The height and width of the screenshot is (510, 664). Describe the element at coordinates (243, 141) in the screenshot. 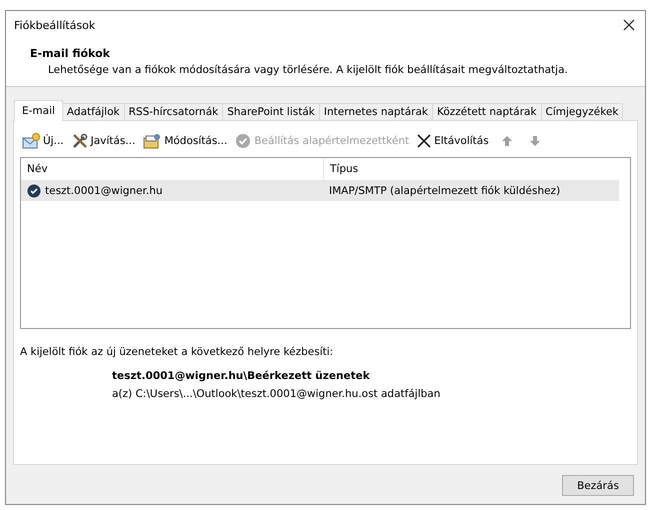

I see `check-circle-icon` at that location.